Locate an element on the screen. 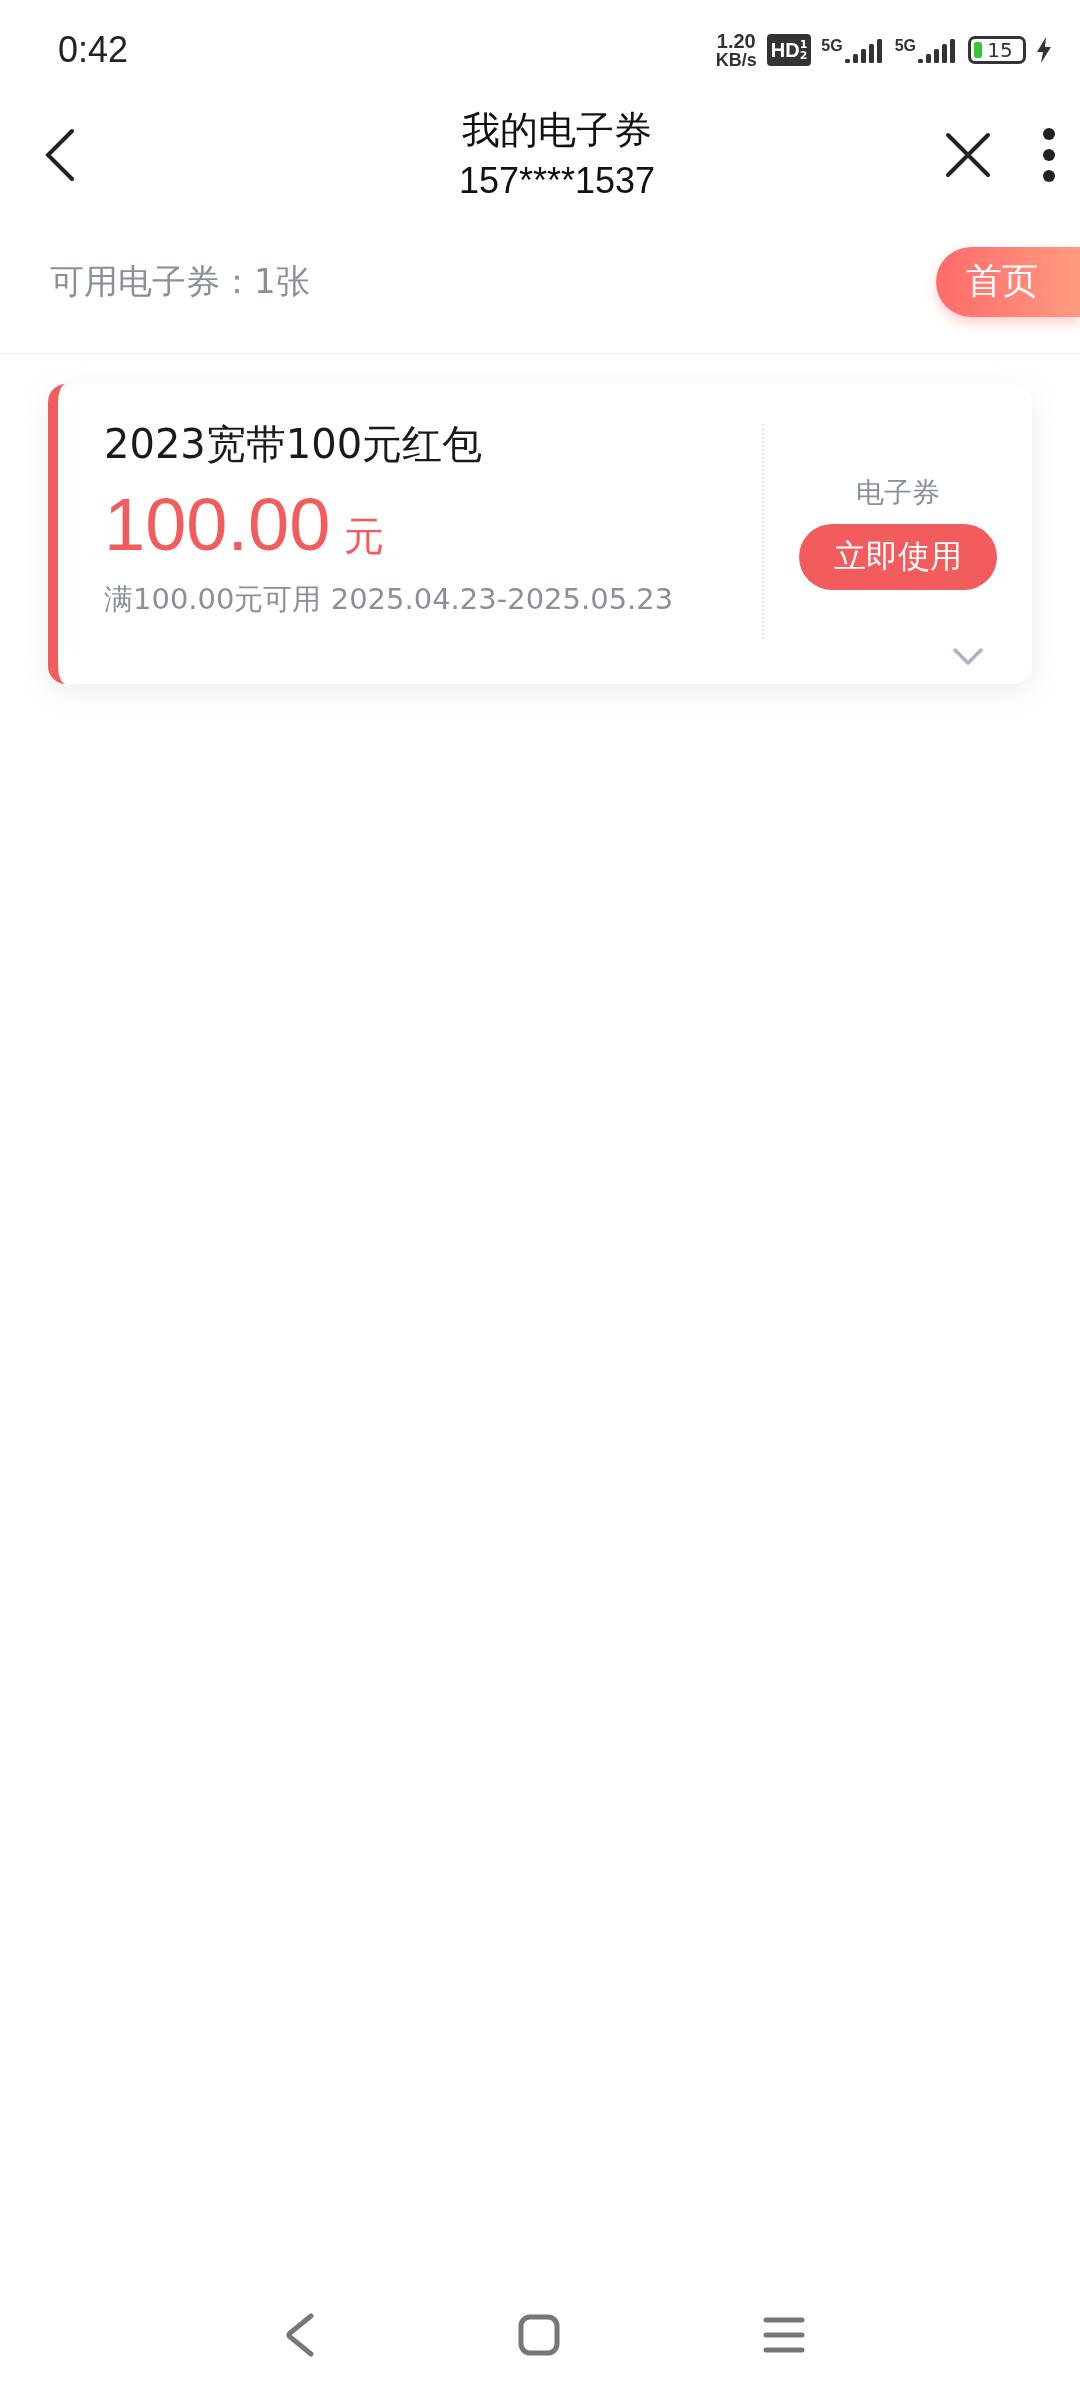  use-now-button: 立即使用 is located at coordinates (898, 556).